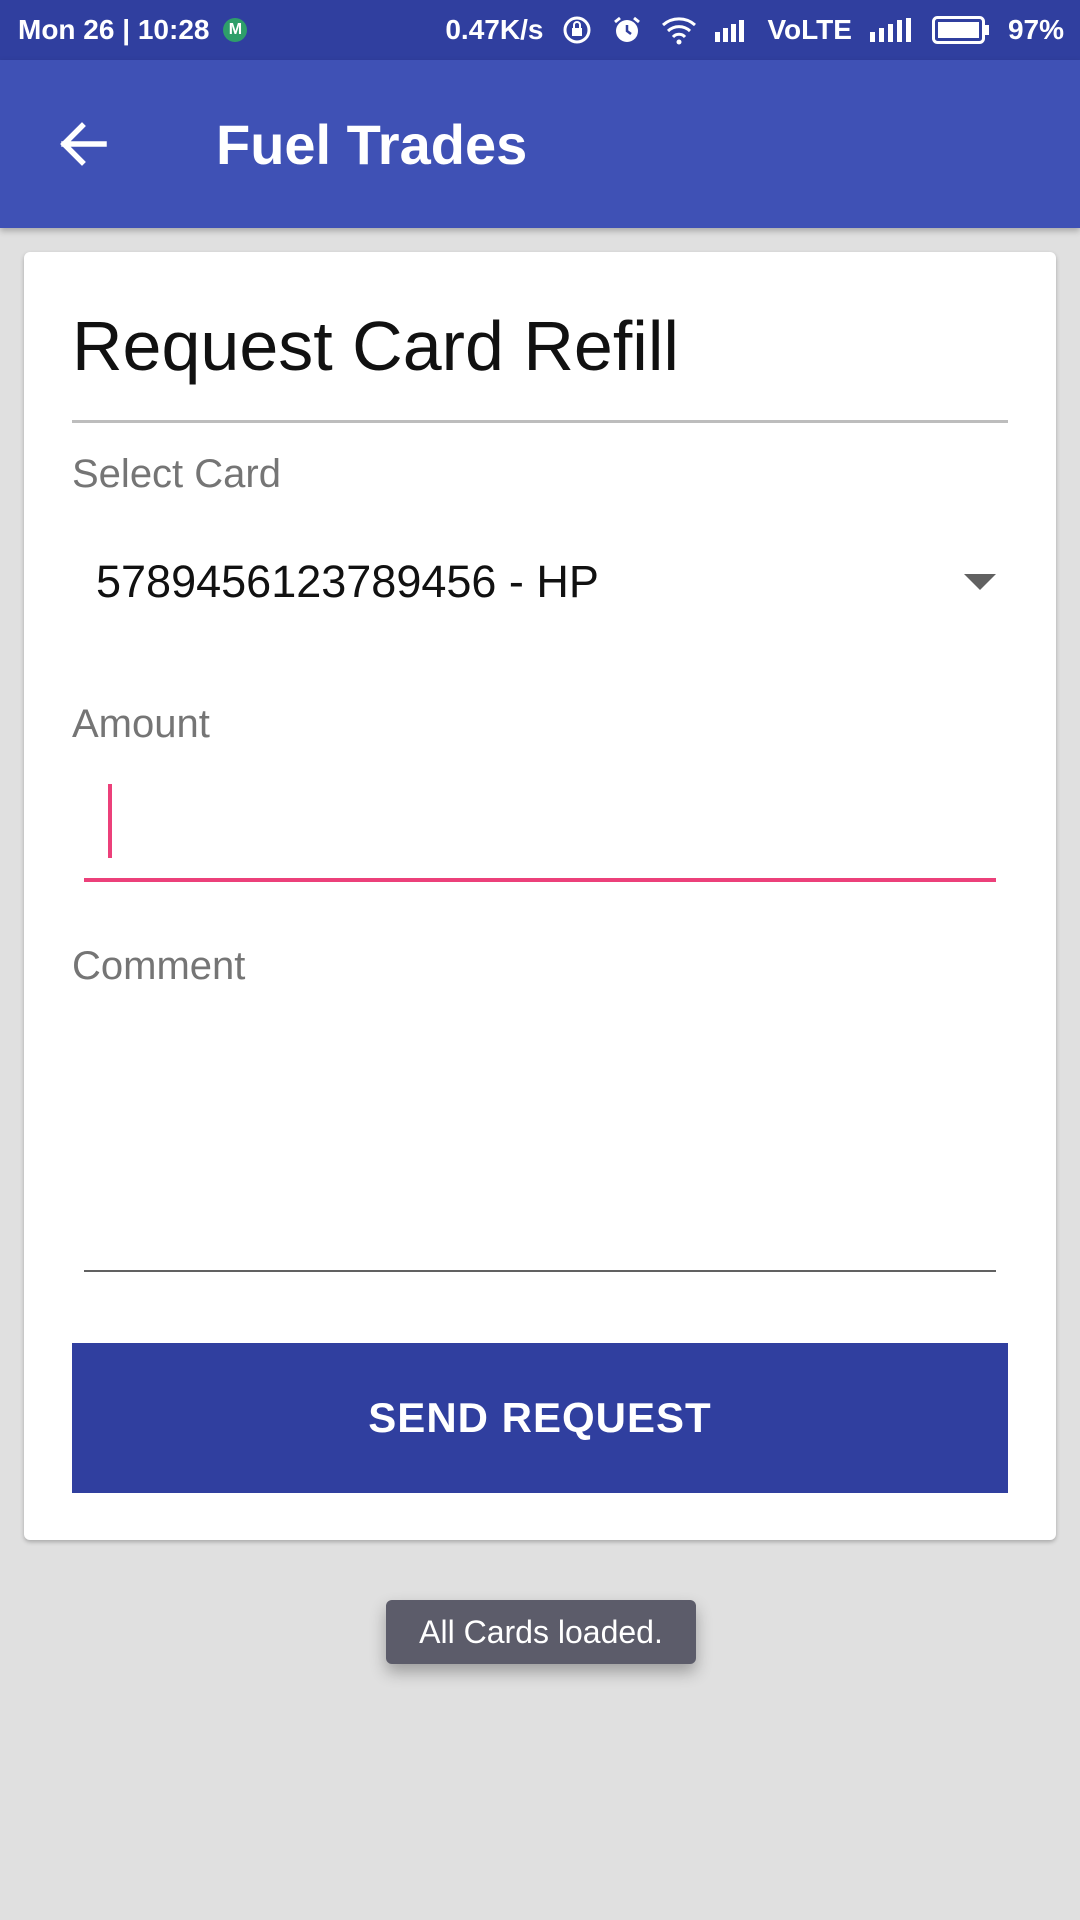  I want to click on status-bar: Mon 26 | 10:28 M 0.47K/s VoLTE 97%, so click(540, 30).